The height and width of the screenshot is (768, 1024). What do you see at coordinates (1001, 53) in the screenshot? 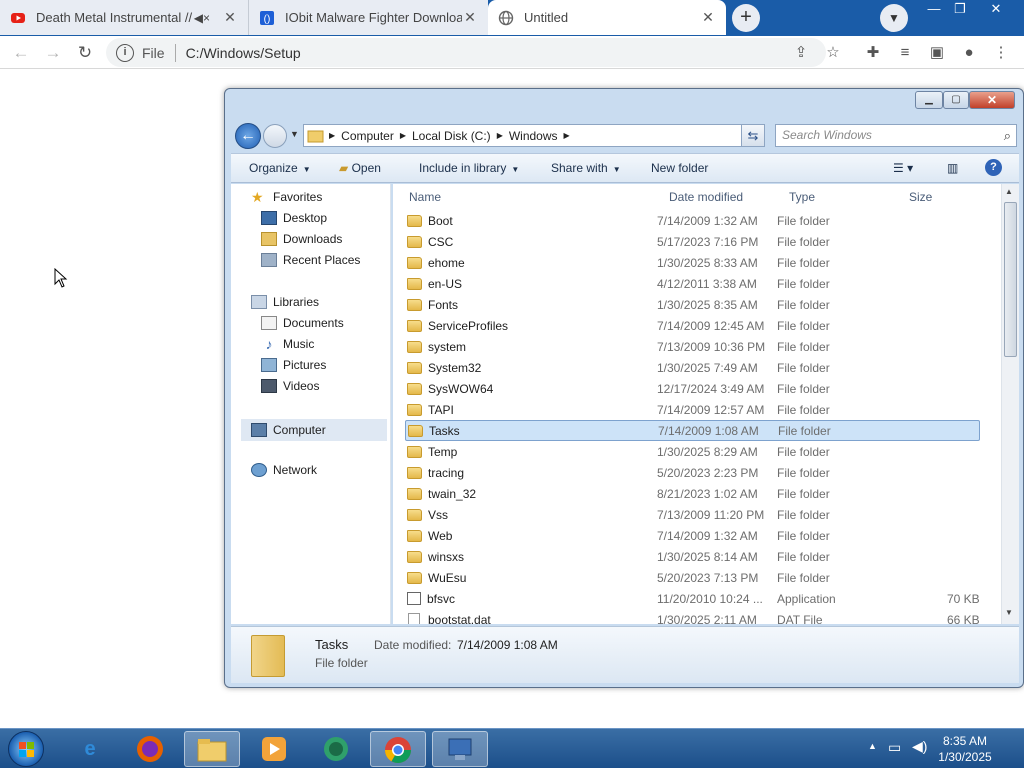
I see `kebab-menu-icon: ⋮` at bounding box center [1001, 53].